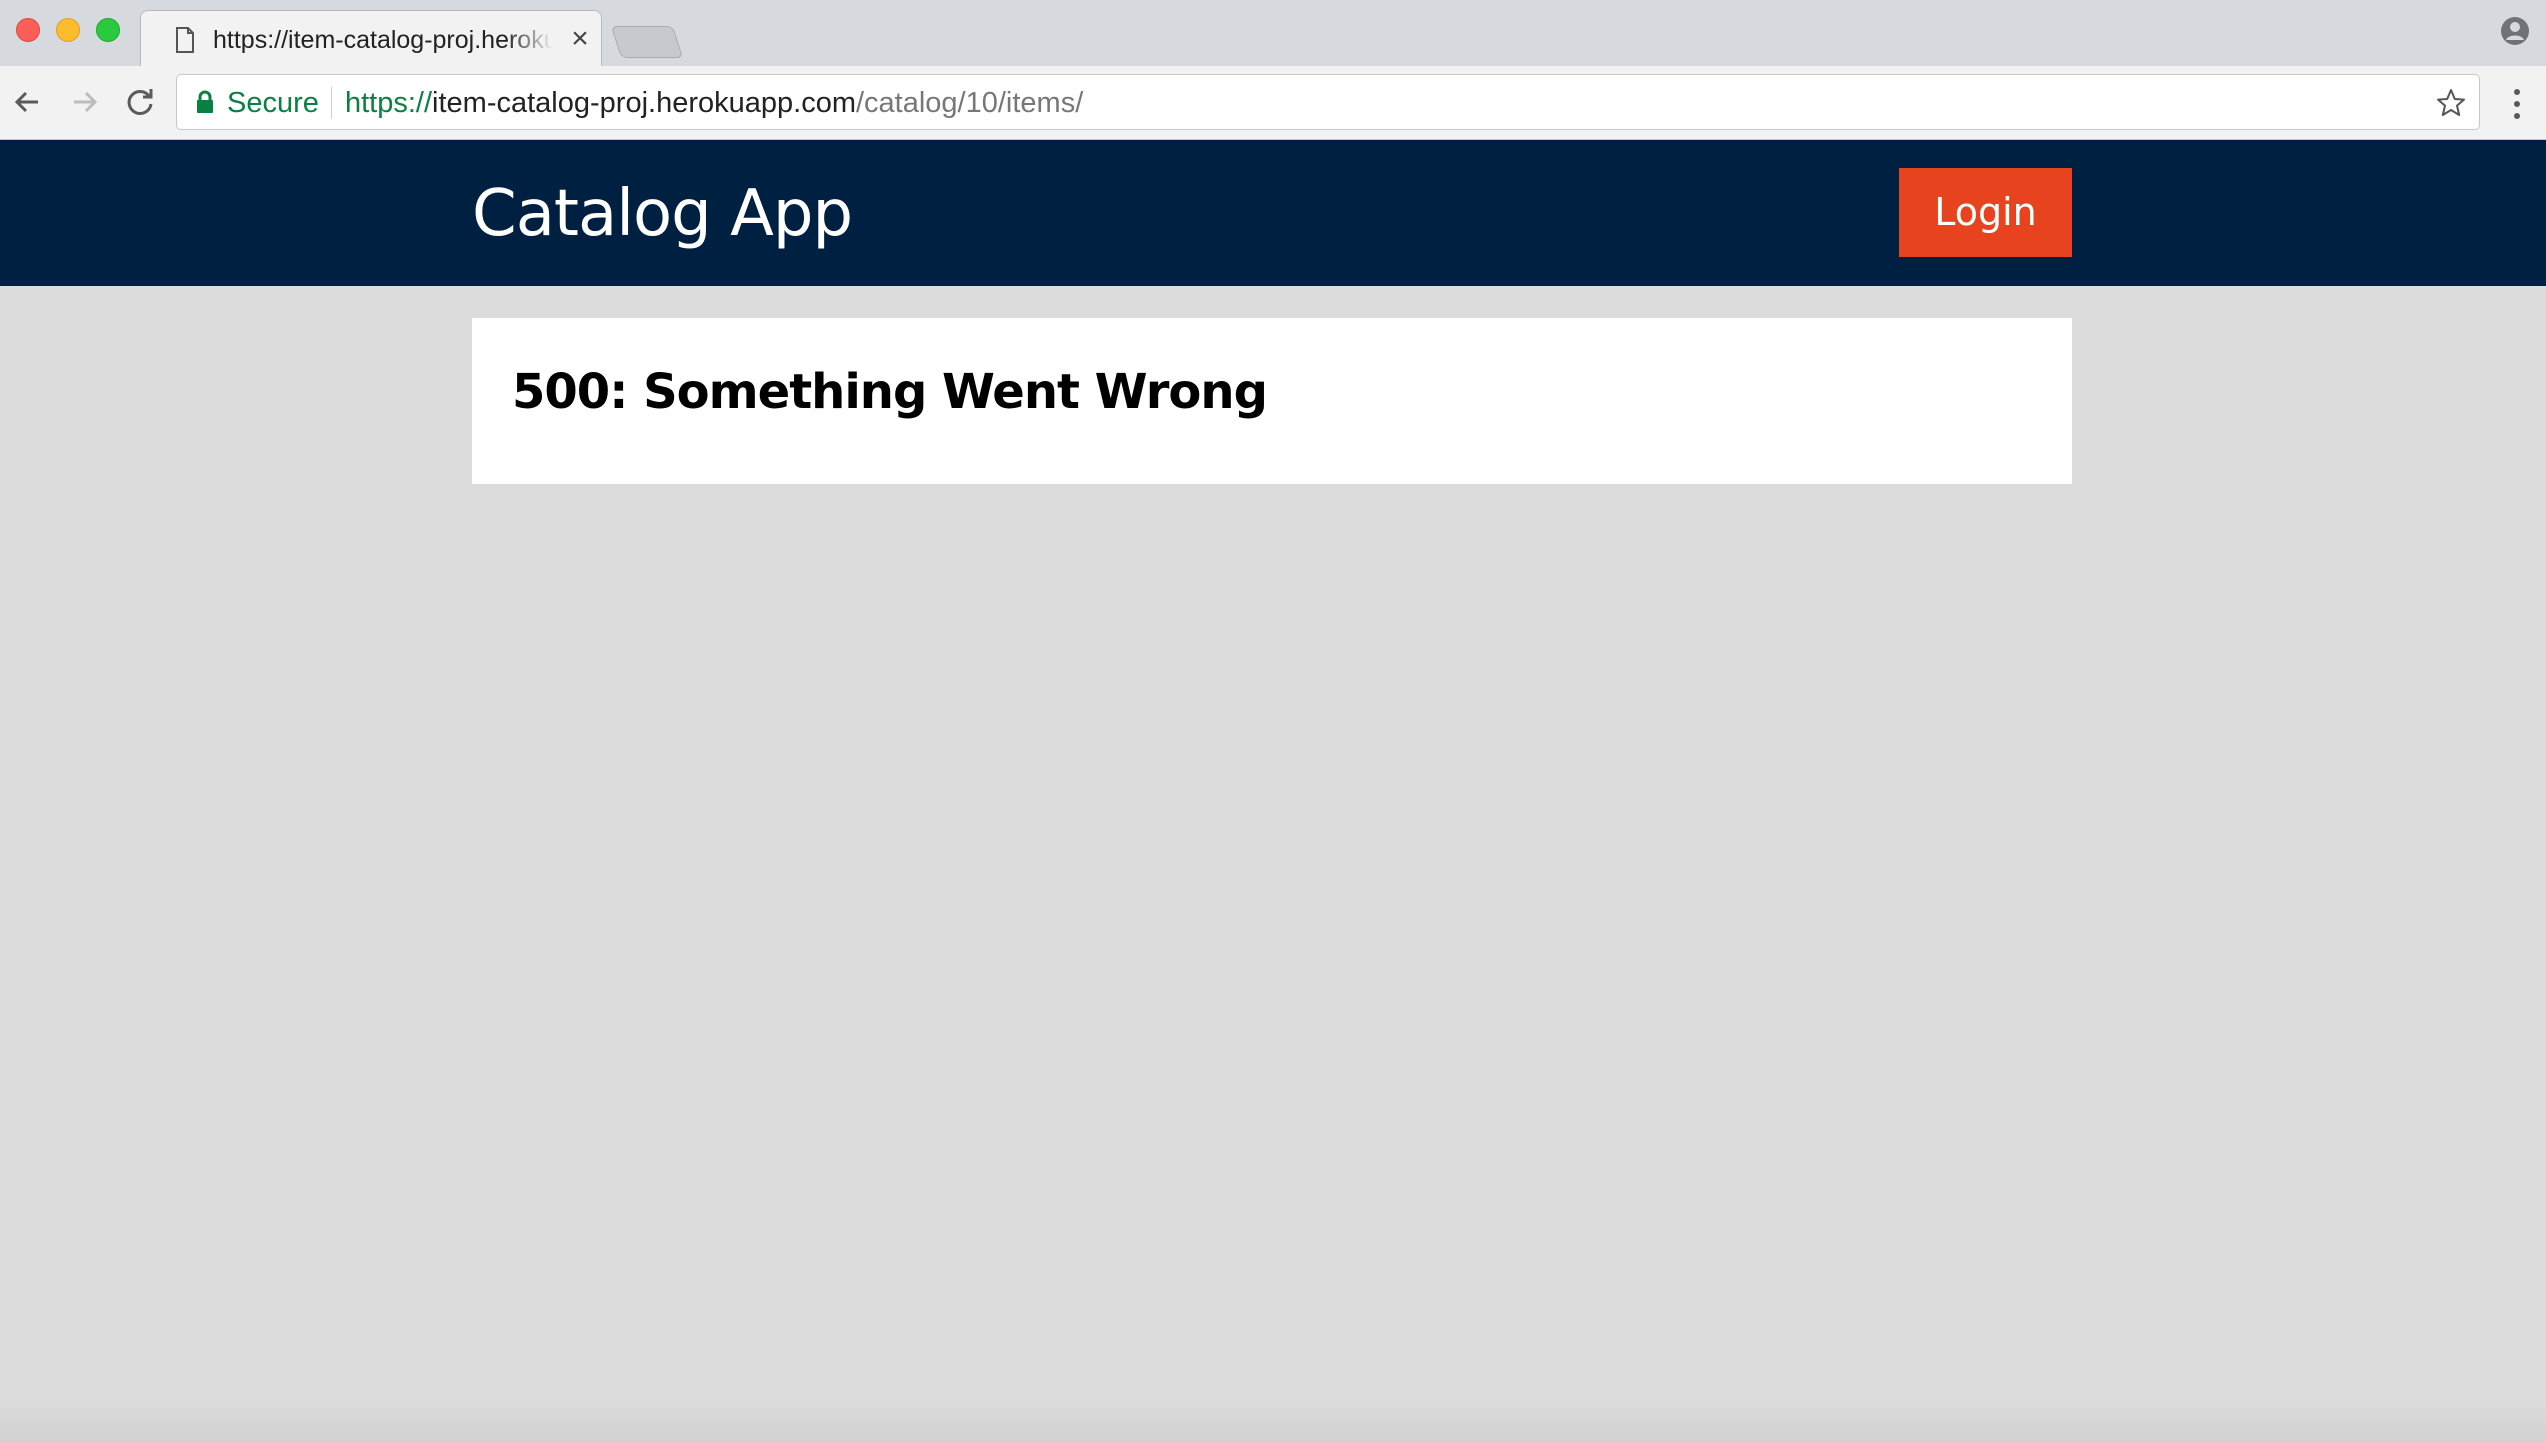 The image size is (2546, 1442). Describe the element at coordinates (205, 101) in the screenshot. I see `lock-icon` at that location.